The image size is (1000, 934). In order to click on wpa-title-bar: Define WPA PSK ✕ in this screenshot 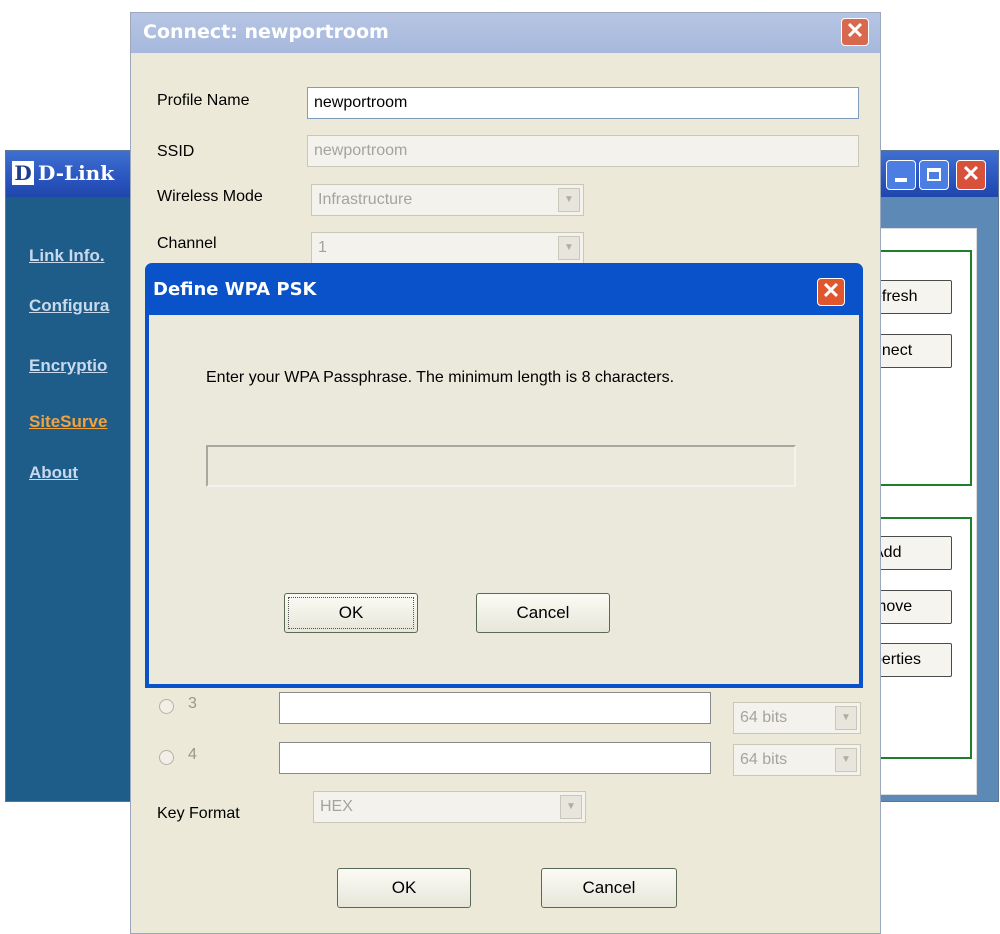, I will do `click(504, 289)`.